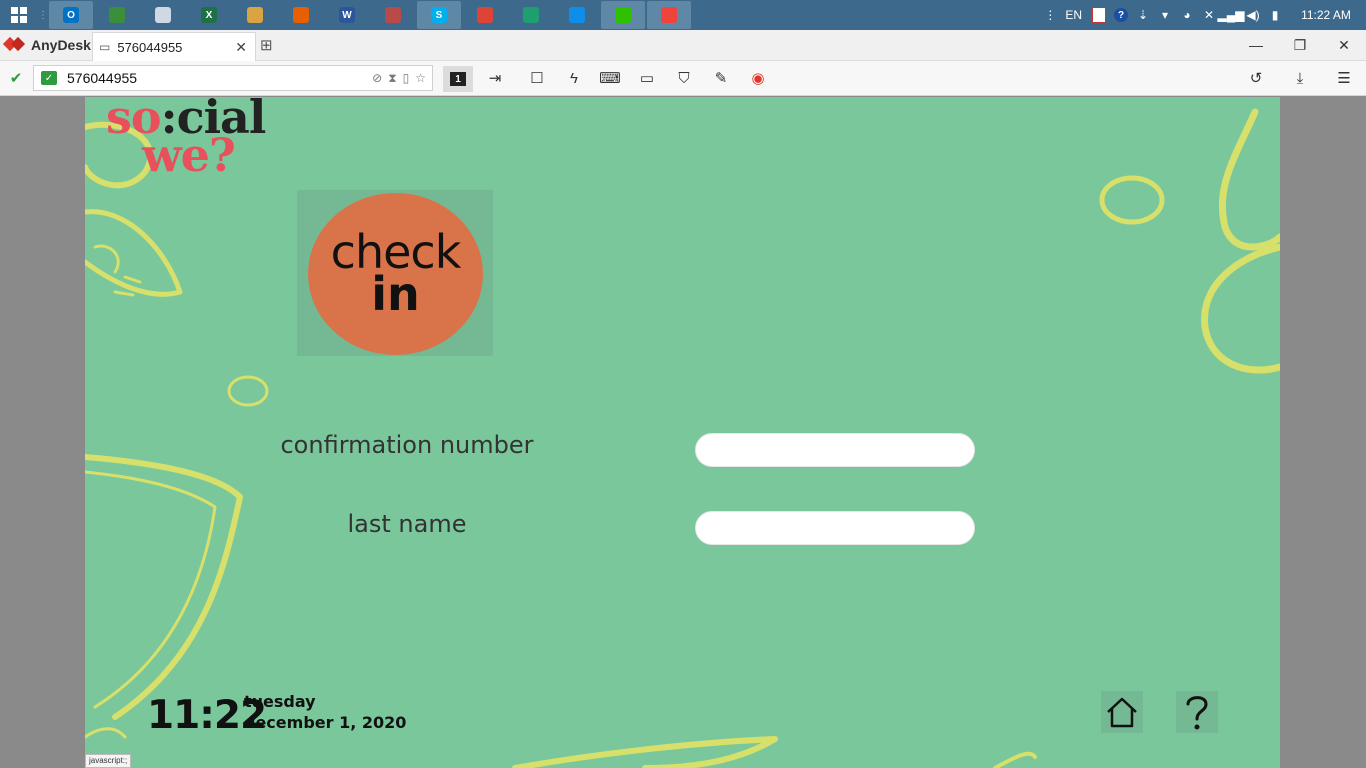 This screenshot has width=1366, height=768. Describe the element at coordinates (1326, 15) in the screenshot. I see `taskbar-clock: 11:22 AM` at that location.